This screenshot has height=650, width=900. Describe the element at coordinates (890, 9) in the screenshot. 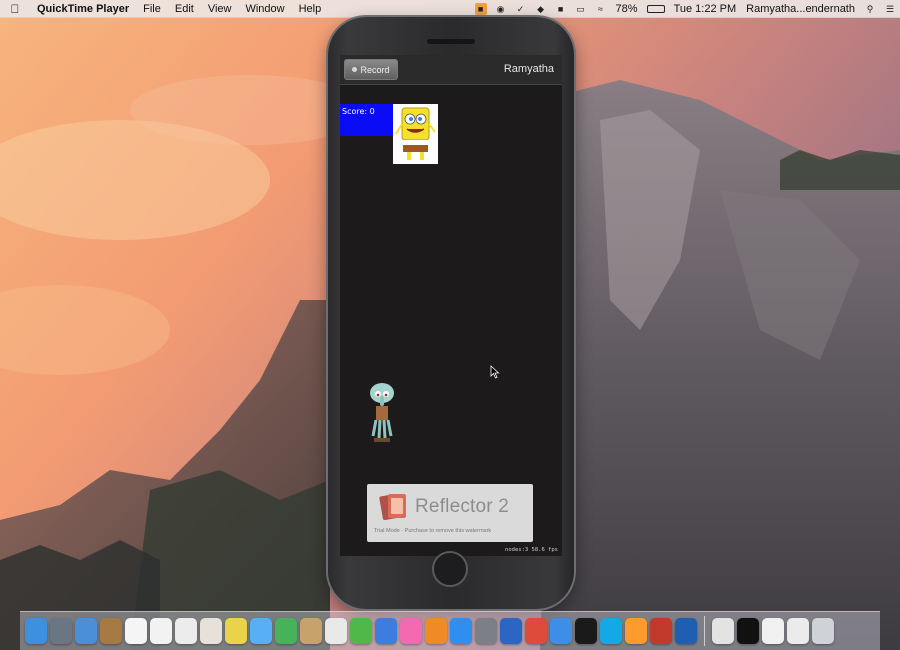

I see `notification-center-icon: ☰` at that location.